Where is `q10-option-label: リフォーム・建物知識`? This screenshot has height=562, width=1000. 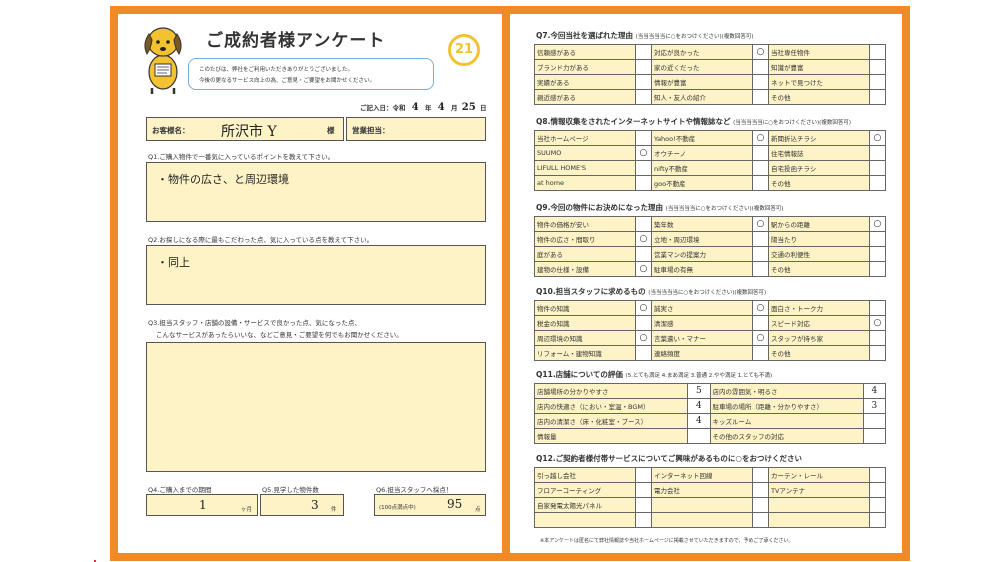
q10-option-label: リフォーム・建物知識 is located at coordinates (585, 353).